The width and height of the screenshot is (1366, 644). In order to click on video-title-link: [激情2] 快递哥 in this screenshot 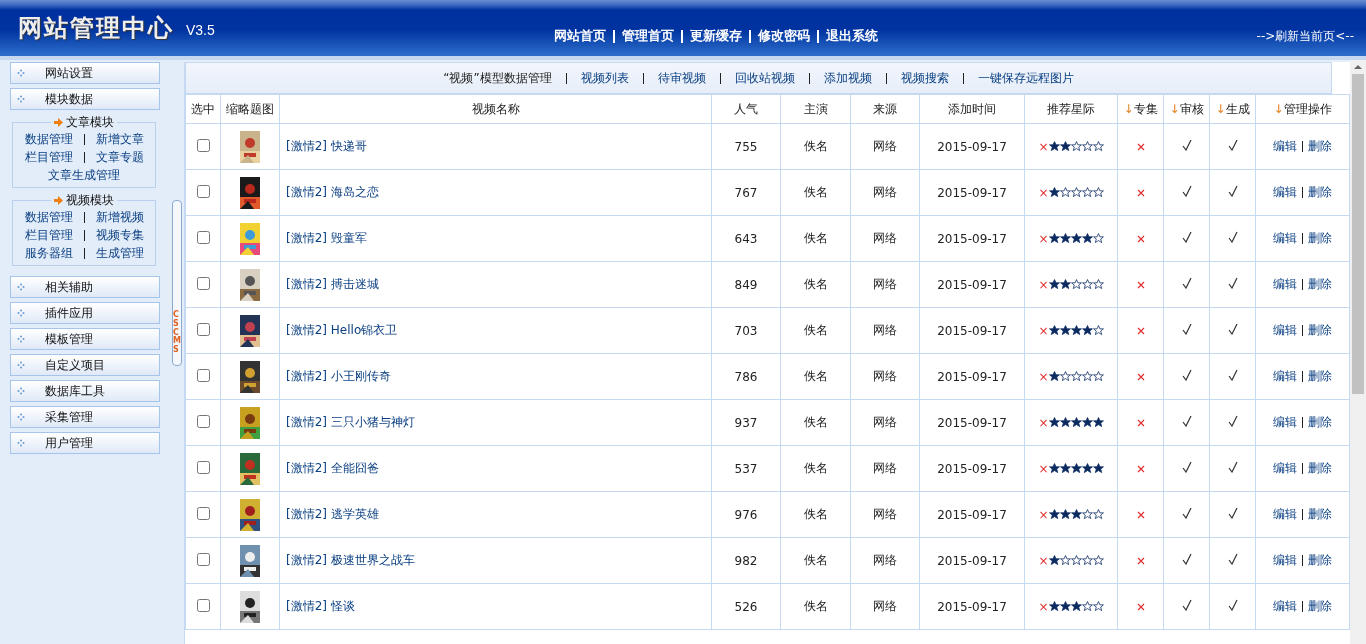, I will do `click(326, 146)`.